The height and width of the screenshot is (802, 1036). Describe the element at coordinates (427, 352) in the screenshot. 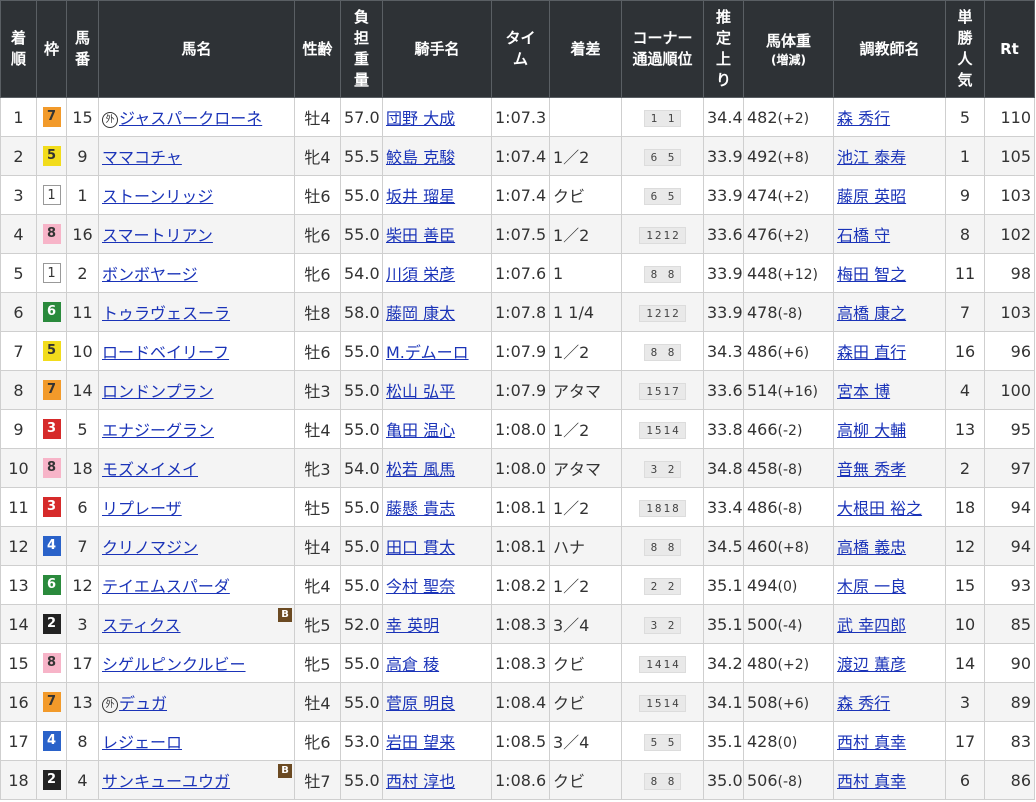

I see `jockey-link: M.デムーロ` at that location.